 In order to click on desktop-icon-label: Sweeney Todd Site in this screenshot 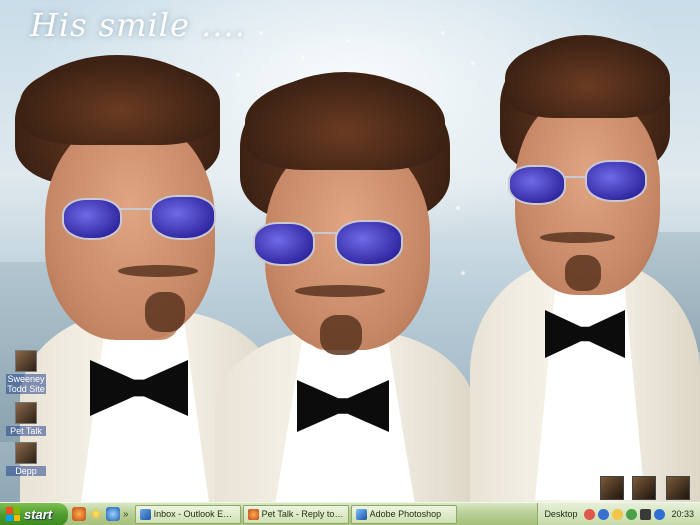, I will do `click(26, 384)`.